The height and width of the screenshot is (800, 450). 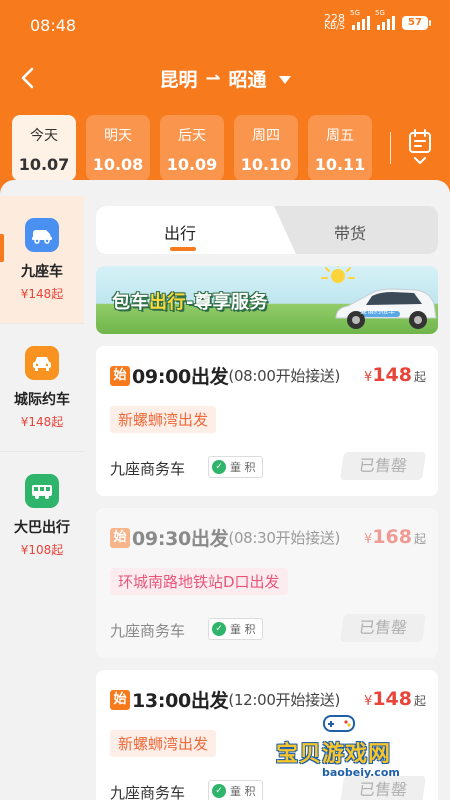 What do you see at coordinates (180, 539) in the screenshot?
I see `departure-time: 09:30出发` at bounding box center [180, 539].